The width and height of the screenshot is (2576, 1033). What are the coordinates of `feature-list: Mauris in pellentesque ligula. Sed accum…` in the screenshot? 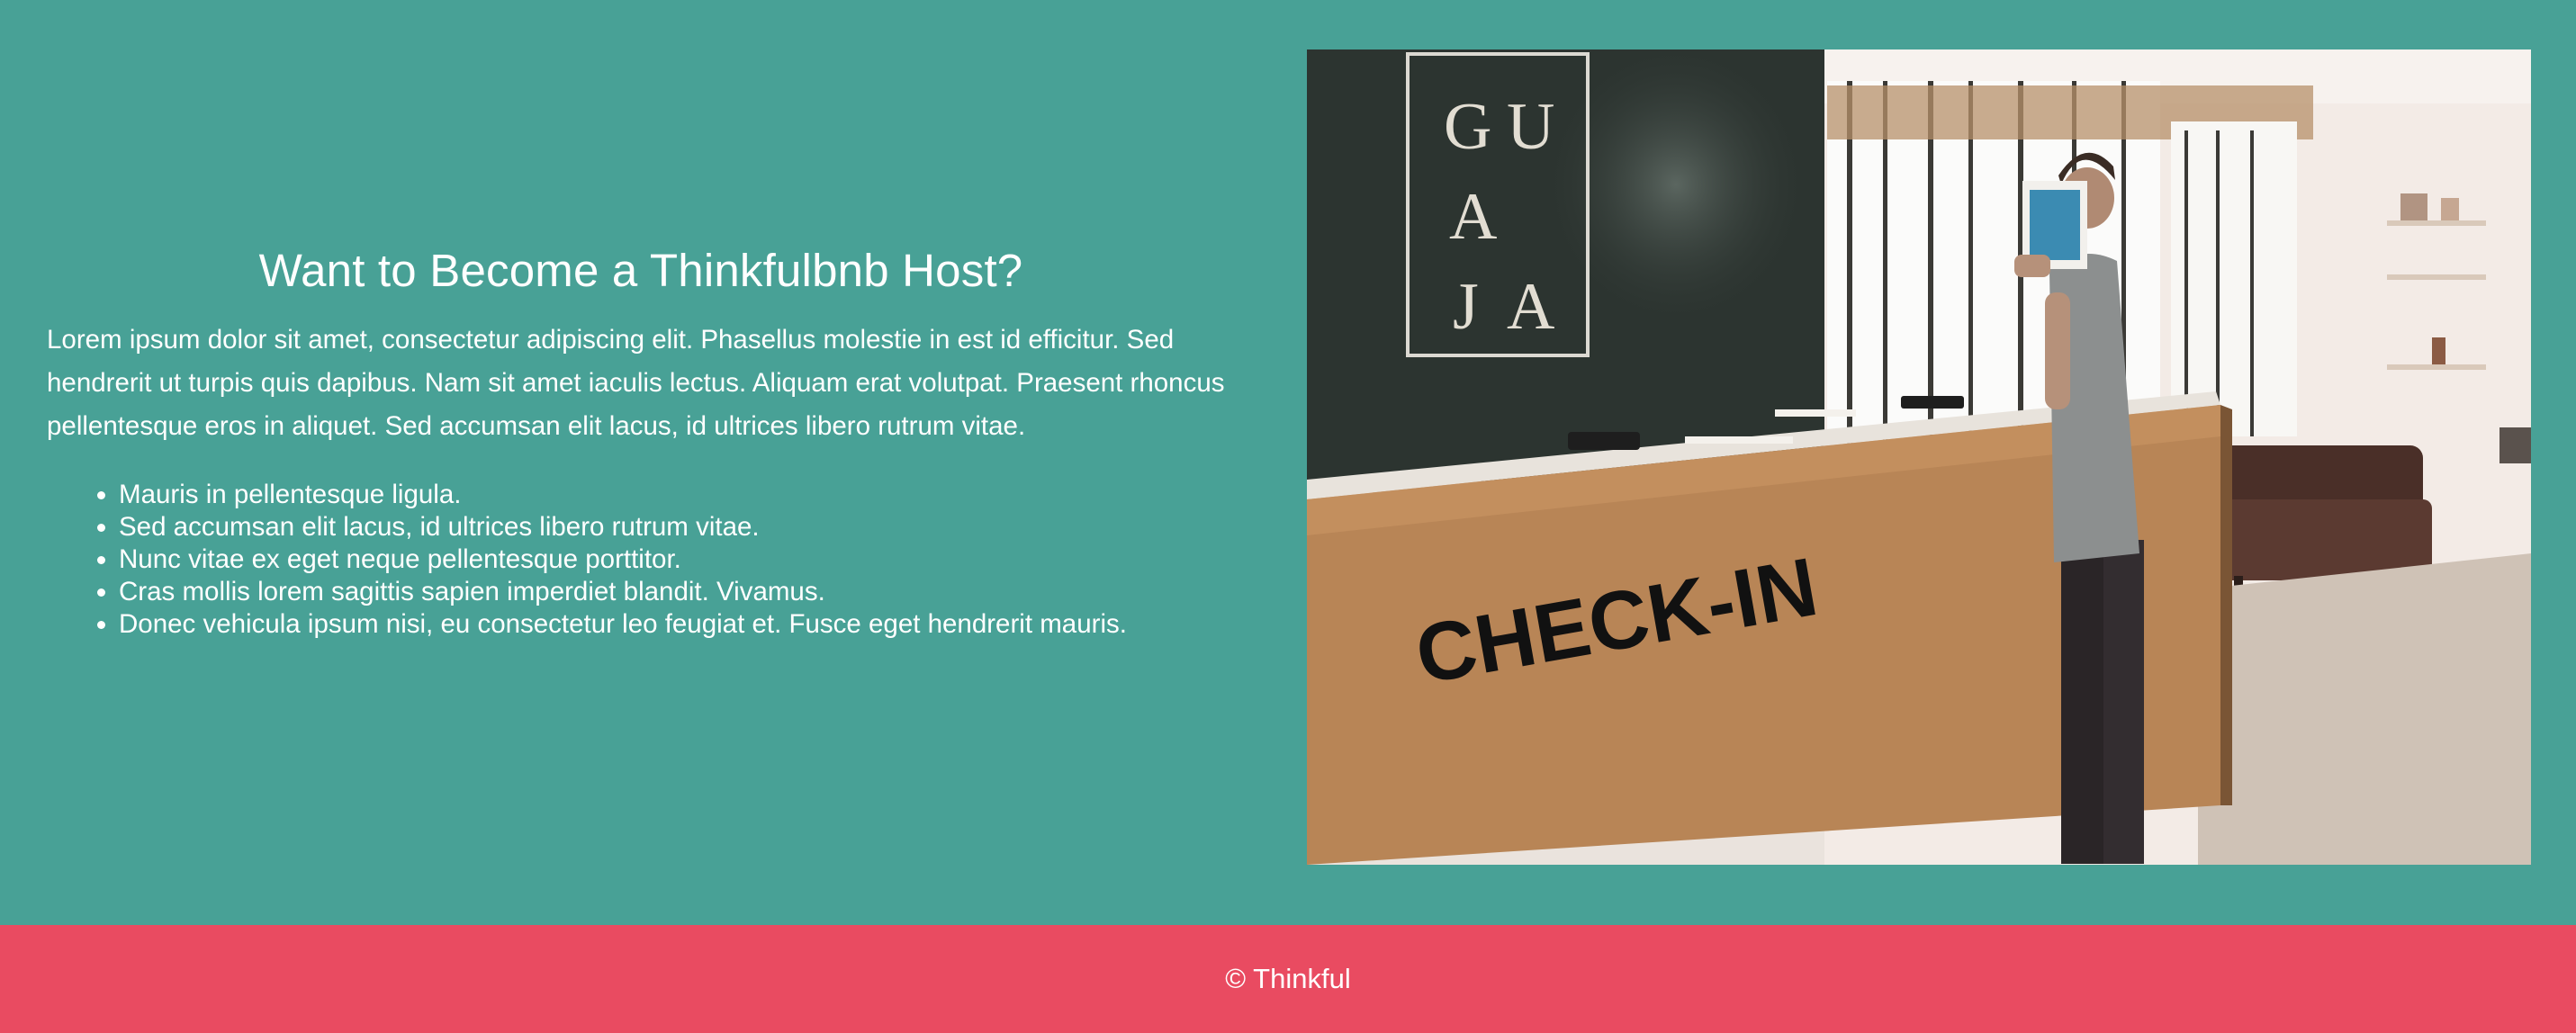 It's located at (641, 560).